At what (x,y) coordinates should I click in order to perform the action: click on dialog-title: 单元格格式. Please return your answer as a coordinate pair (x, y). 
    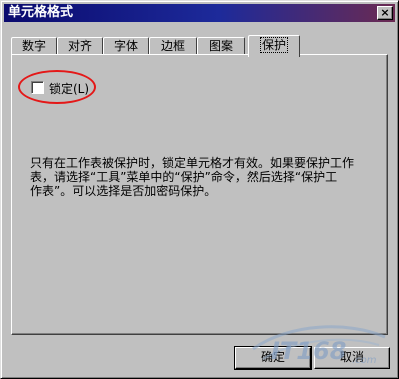
    Looking at the image, I should click on (41, 12).